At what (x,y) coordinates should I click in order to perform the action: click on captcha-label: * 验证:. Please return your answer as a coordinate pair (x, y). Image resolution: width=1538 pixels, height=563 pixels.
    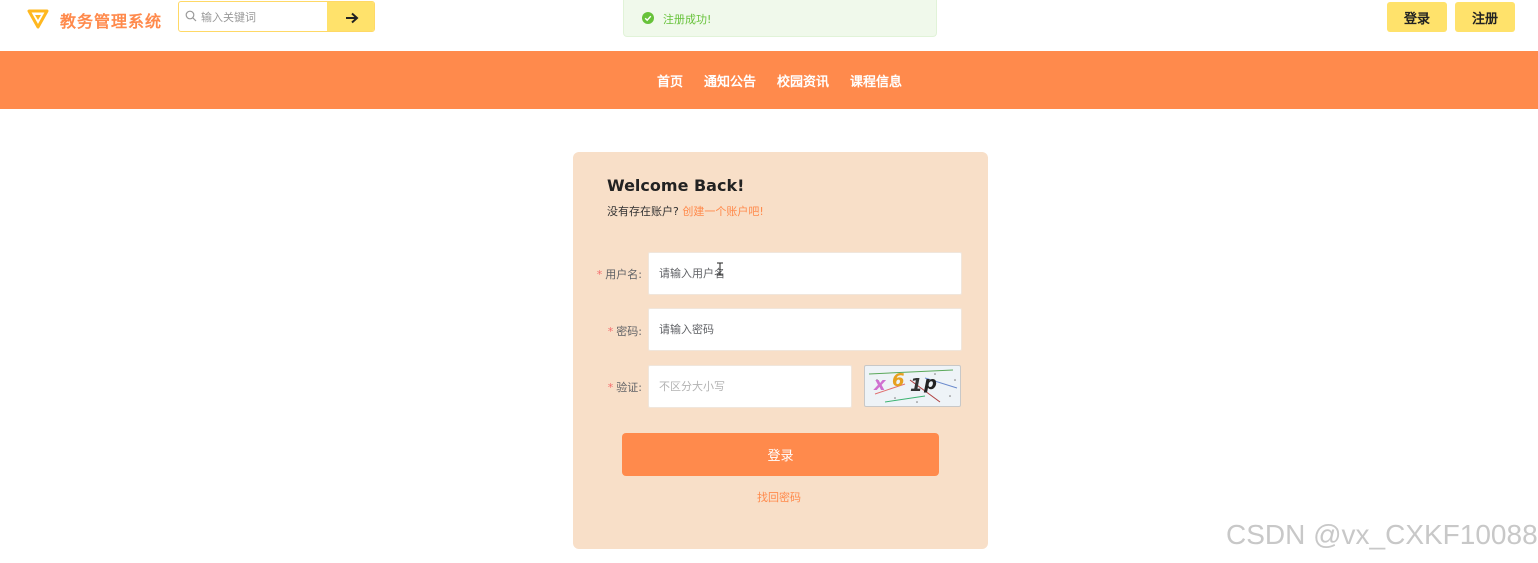
    Looking at the image, I should click on (618, 387).